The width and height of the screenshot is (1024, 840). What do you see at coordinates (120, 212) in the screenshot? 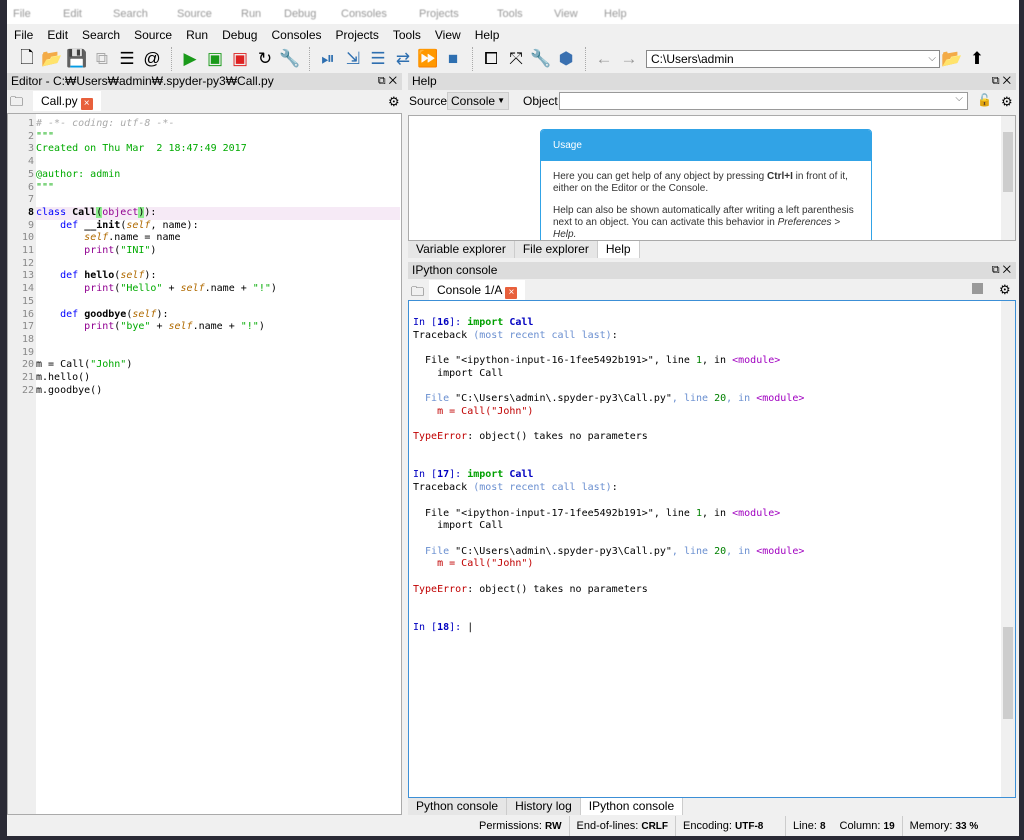
I see `code-token: object` at bounding box center [120, 212].